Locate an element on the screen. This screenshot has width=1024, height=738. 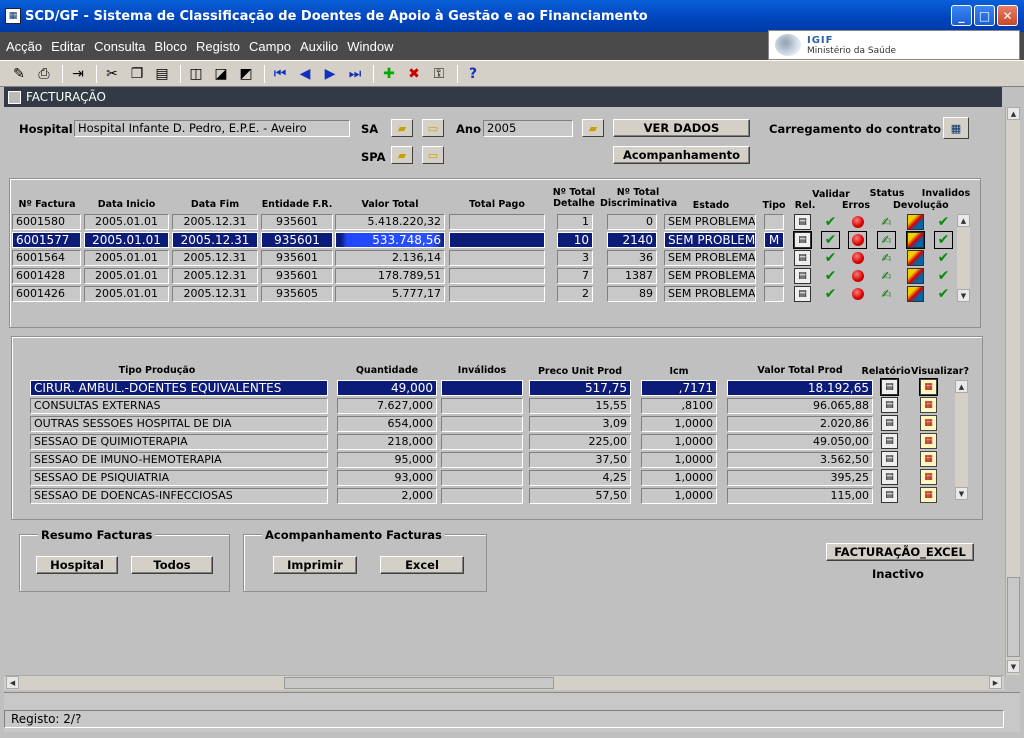
cell-nr-factura: 6001580 is located at coordinates (46, 222).